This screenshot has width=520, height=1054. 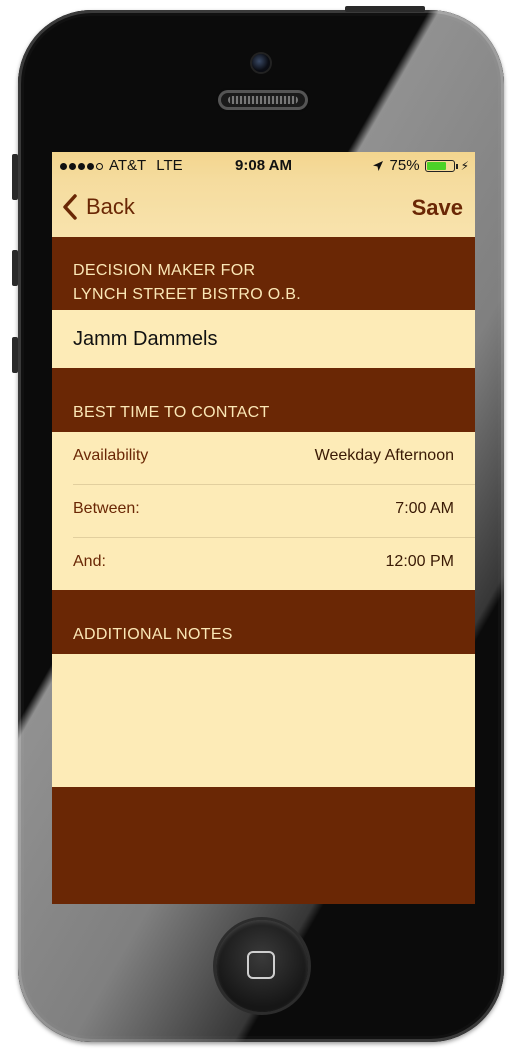 I want to click on availability-value: Weekday Afternoon, so click(x=384, y=455).